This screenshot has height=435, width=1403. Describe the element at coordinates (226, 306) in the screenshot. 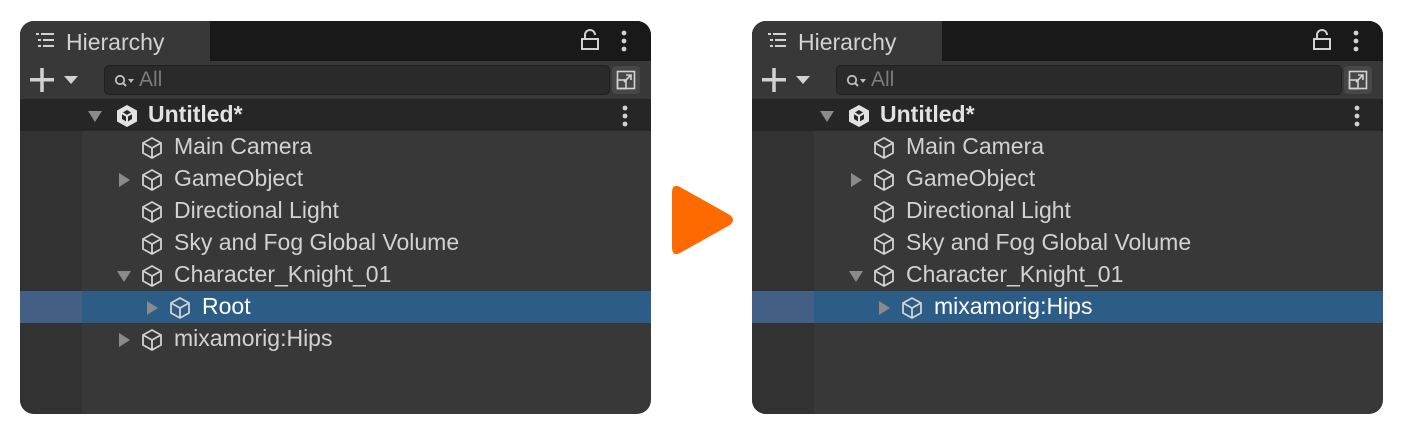

I see `tree-item-label: Root` at that location.